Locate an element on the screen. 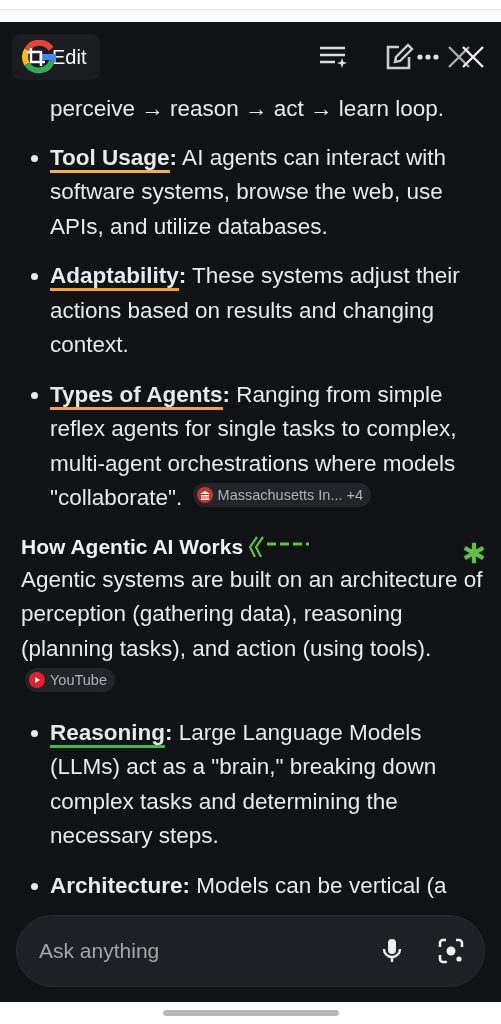 The width and height of the screenshot is (501, 1024). source-chip: Massachusetts In... +4 is located at coordinates (282, 495).